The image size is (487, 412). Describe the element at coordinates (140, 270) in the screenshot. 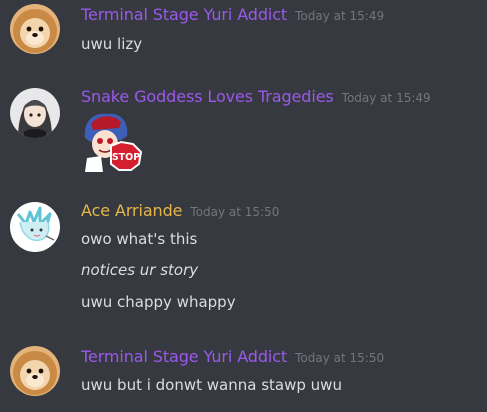

I see `message-text: notices ur story` at that location.